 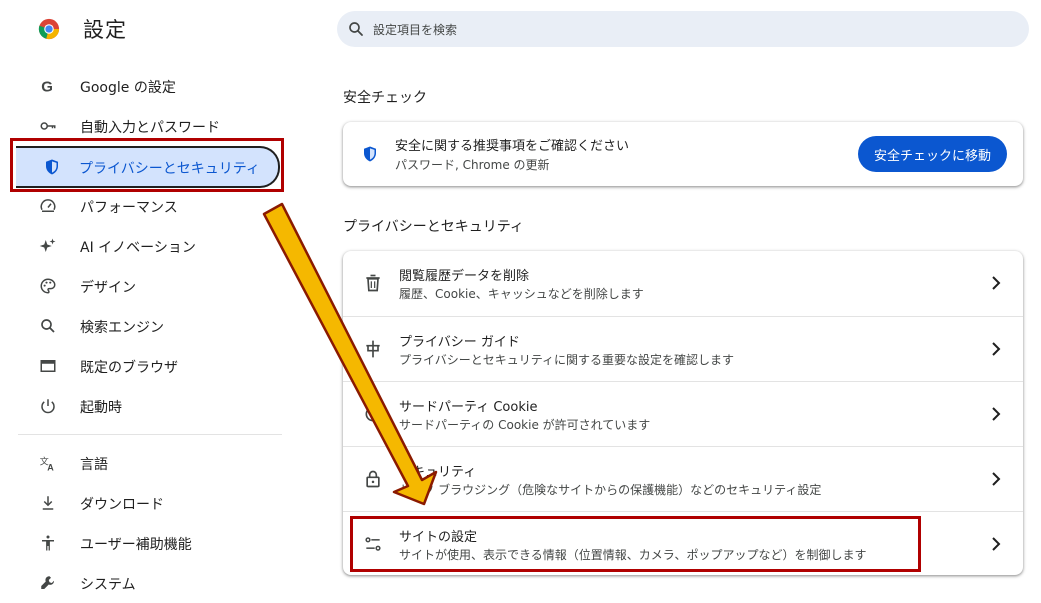 What do you see at coordinates (468, 407) in the screenshot?
I see `row-title: サードパーティ Cookie` at bounding box center [468, 407].